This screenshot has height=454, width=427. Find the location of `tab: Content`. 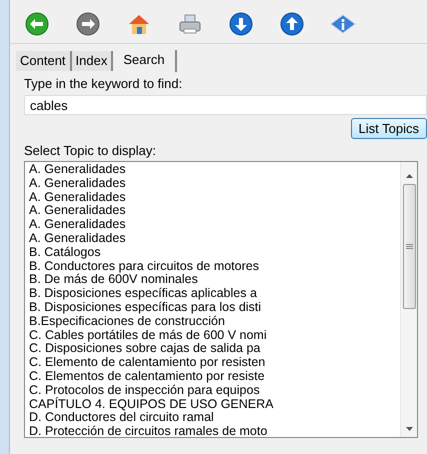

tab: Content is located at coordinates (44, 61).